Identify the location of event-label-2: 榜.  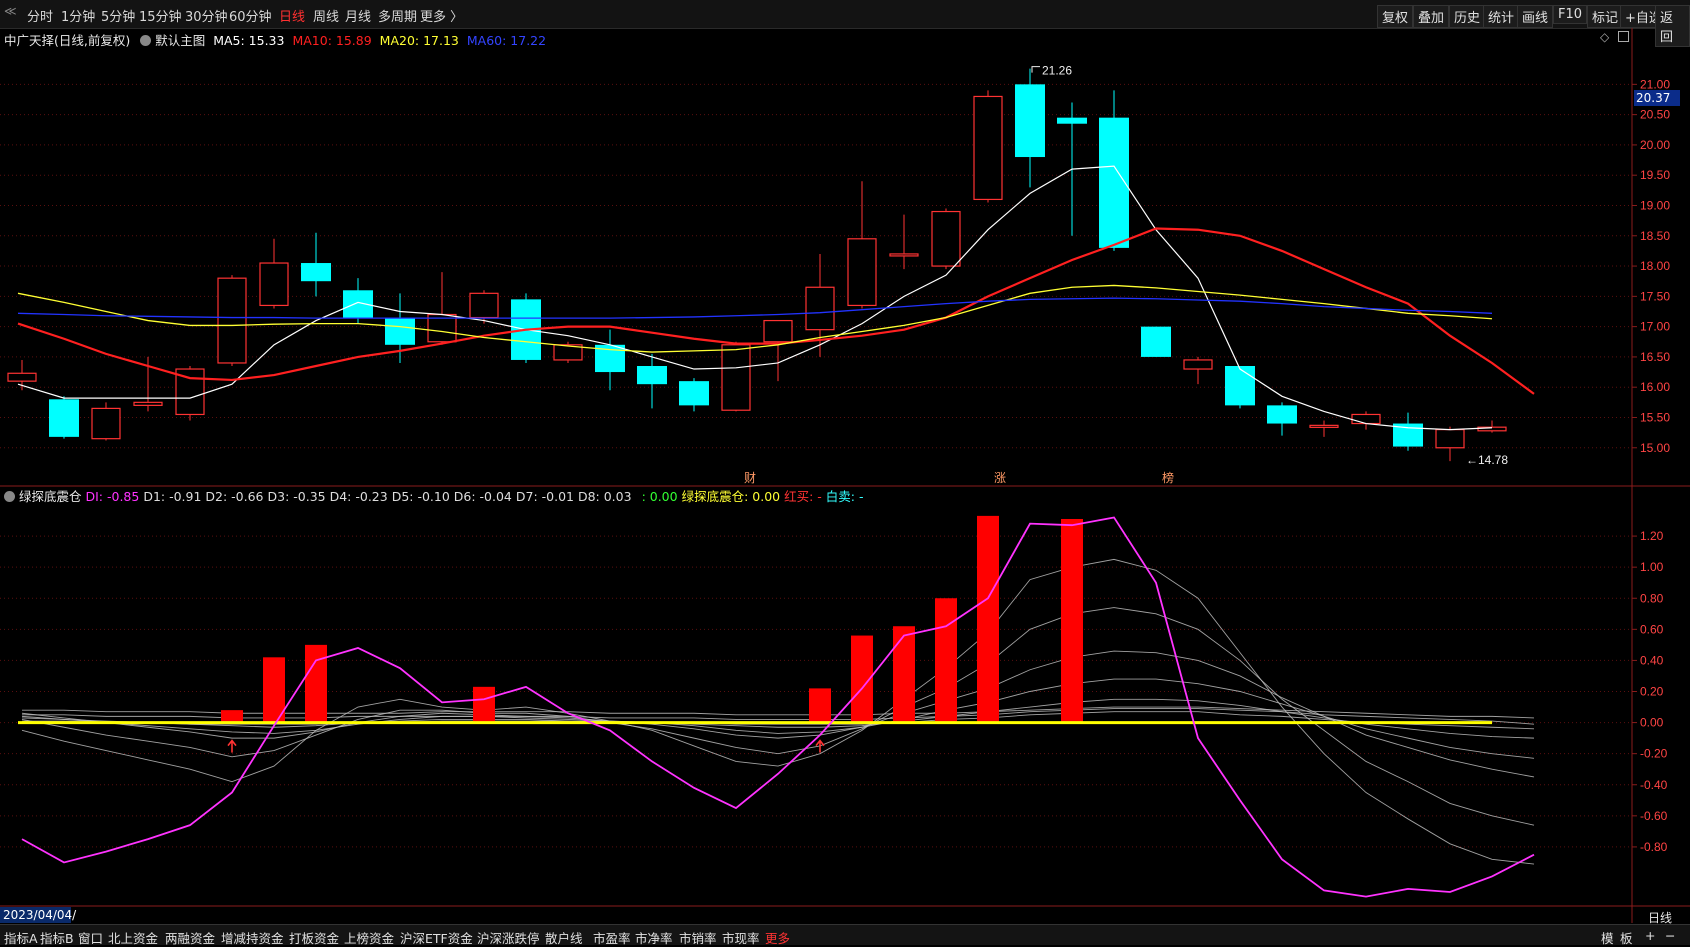
(1168, 477).